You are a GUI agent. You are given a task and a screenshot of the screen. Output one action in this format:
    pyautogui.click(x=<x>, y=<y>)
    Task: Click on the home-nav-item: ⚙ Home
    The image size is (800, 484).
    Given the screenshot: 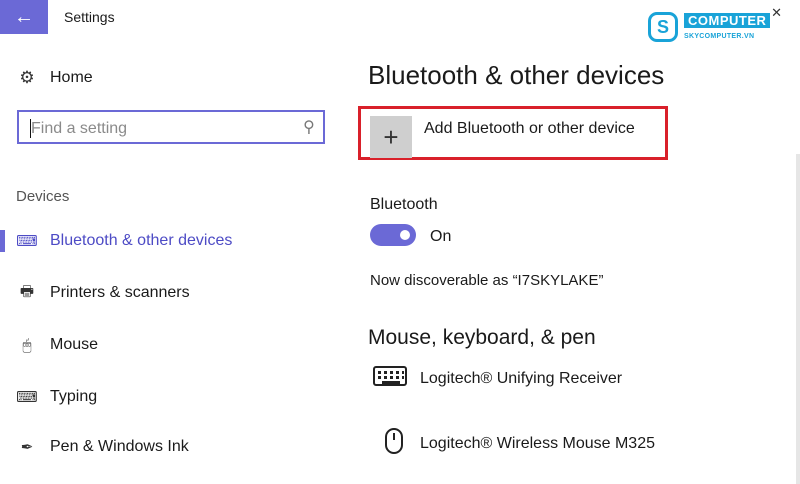 What is the action you would take?
    pyautogui.click(x=54, y=78)
    